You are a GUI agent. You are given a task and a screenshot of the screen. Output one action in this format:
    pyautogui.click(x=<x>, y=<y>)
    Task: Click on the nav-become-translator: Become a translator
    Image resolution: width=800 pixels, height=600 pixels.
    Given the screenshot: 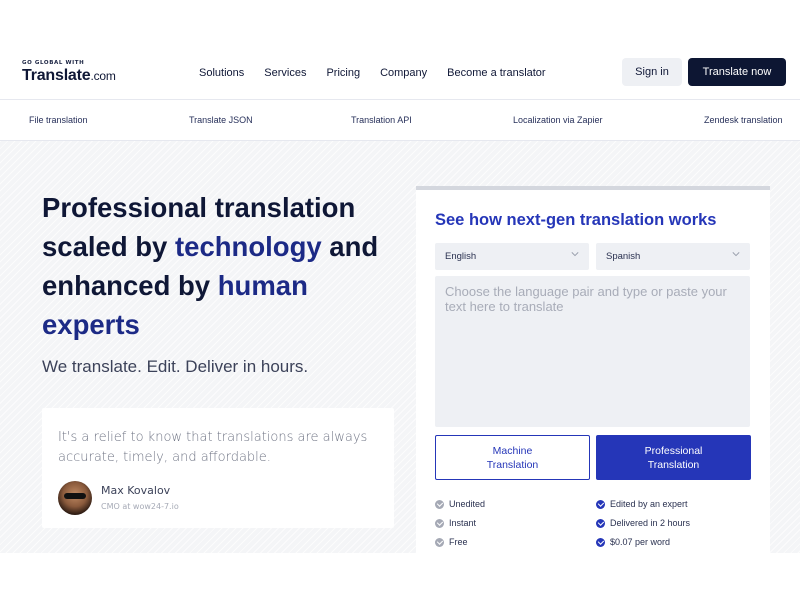 What is the action you would take?
    pyautogui.click(x=496, y=73)
    